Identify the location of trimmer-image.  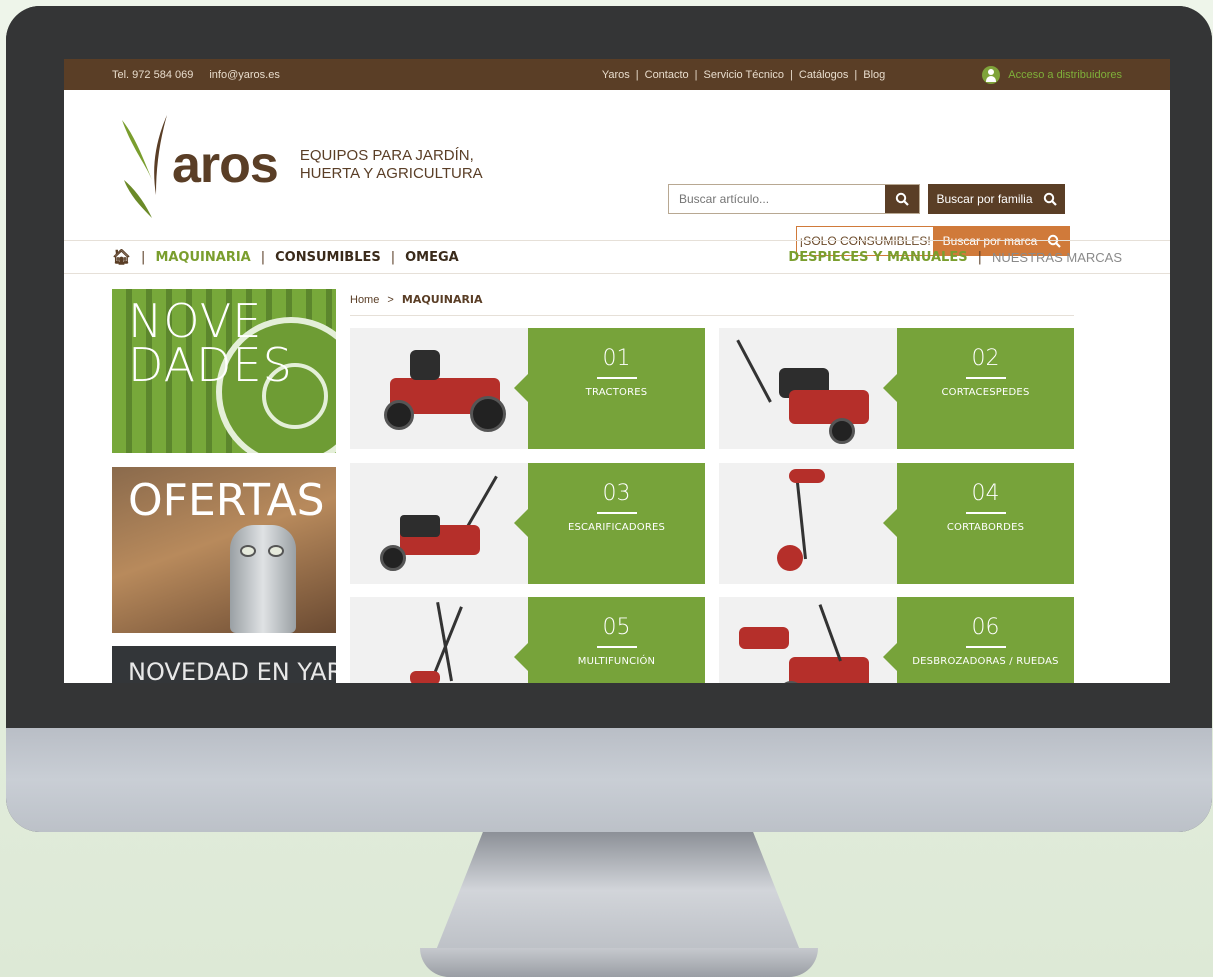
(808, 523).